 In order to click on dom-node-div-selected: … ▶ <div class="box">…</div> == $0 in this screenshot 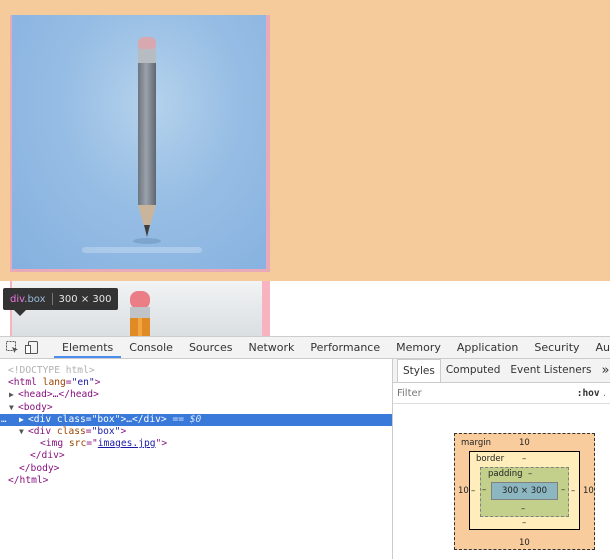, I will do `click(196, 419)`.